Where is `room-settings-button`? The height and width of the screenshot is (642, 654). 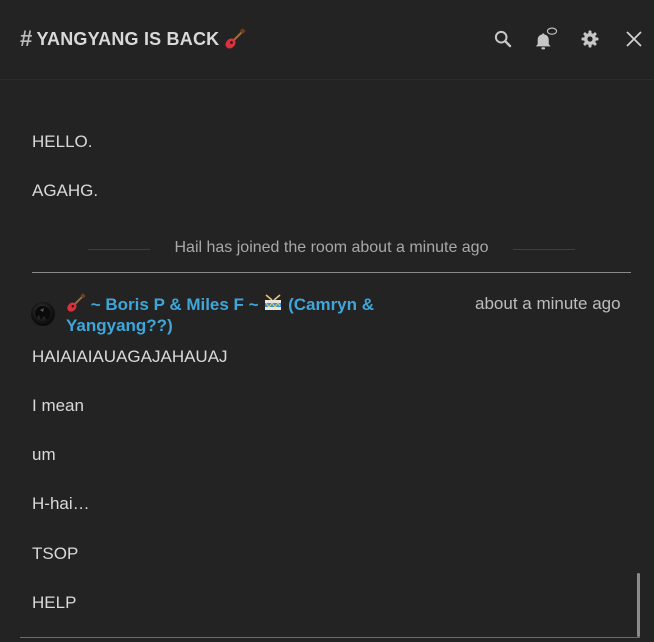 room-settings-button is located at coordinates (590, 39).